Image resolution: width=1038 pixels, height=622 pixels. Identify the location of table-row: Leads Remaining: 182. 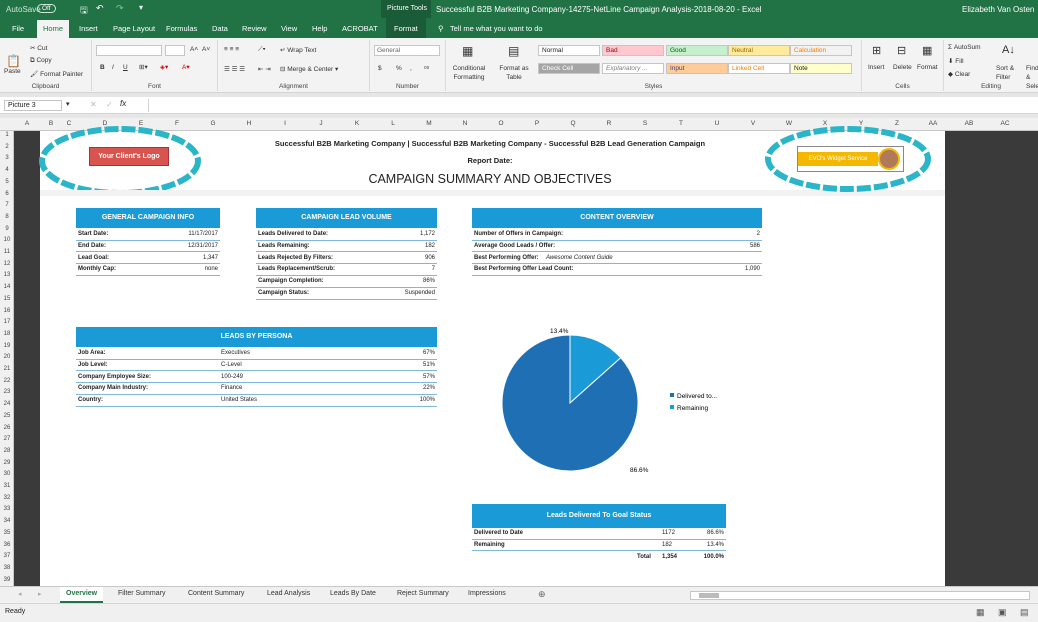
(346, 247).